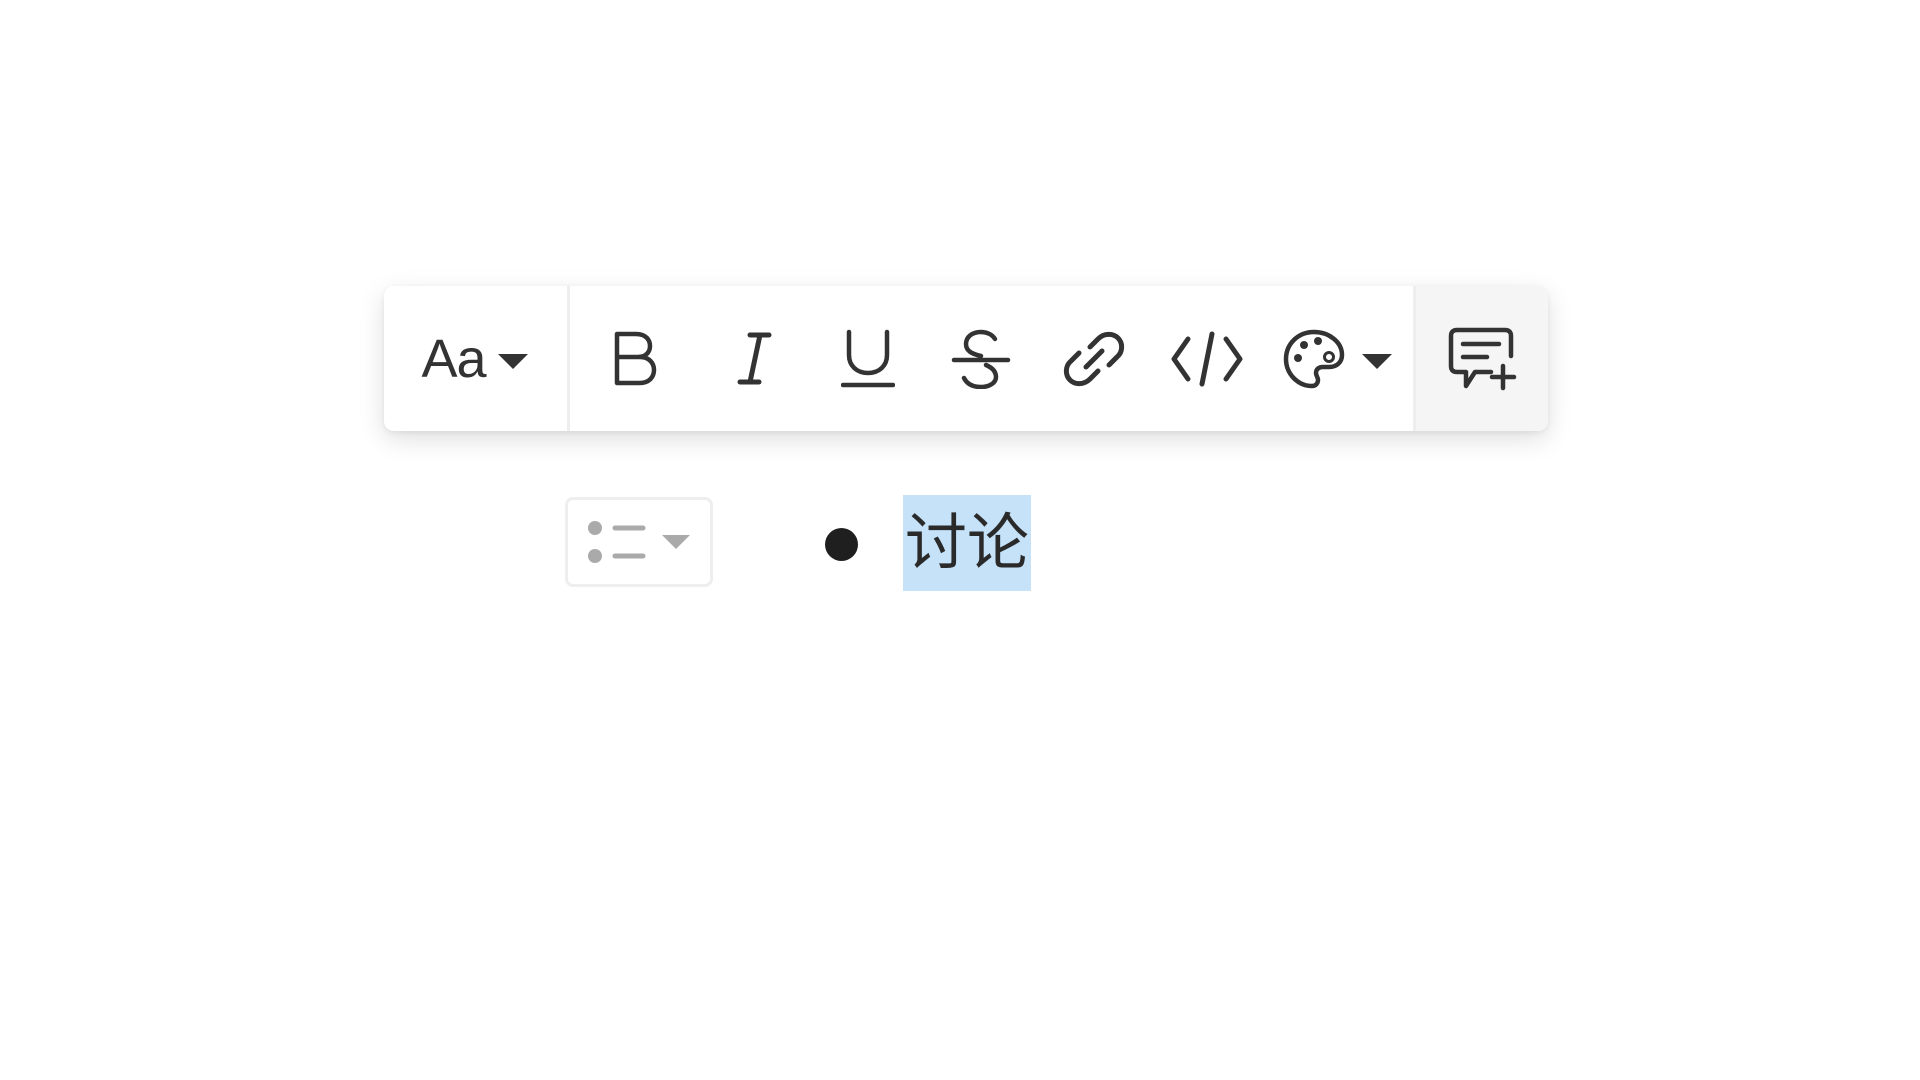 The width and height of the screenshot is (1920, 1080). Describe the element at coordinates (617, 542) in the screenshot. I see `bullet-list-icon` at that location.